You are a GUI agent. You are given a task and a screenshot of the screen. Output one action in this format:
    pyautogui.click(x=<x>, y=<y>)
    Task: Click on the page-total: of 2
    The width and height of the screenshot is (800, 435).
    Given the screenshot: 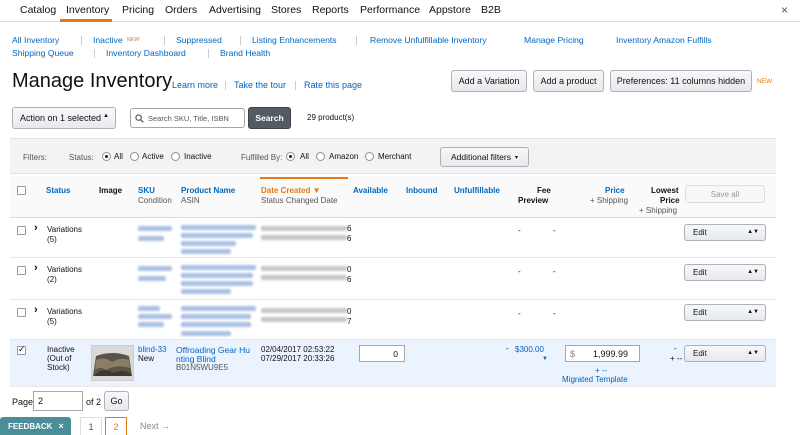 What is the action you would take?
    pyautogui.click(x=94, y=402)
    